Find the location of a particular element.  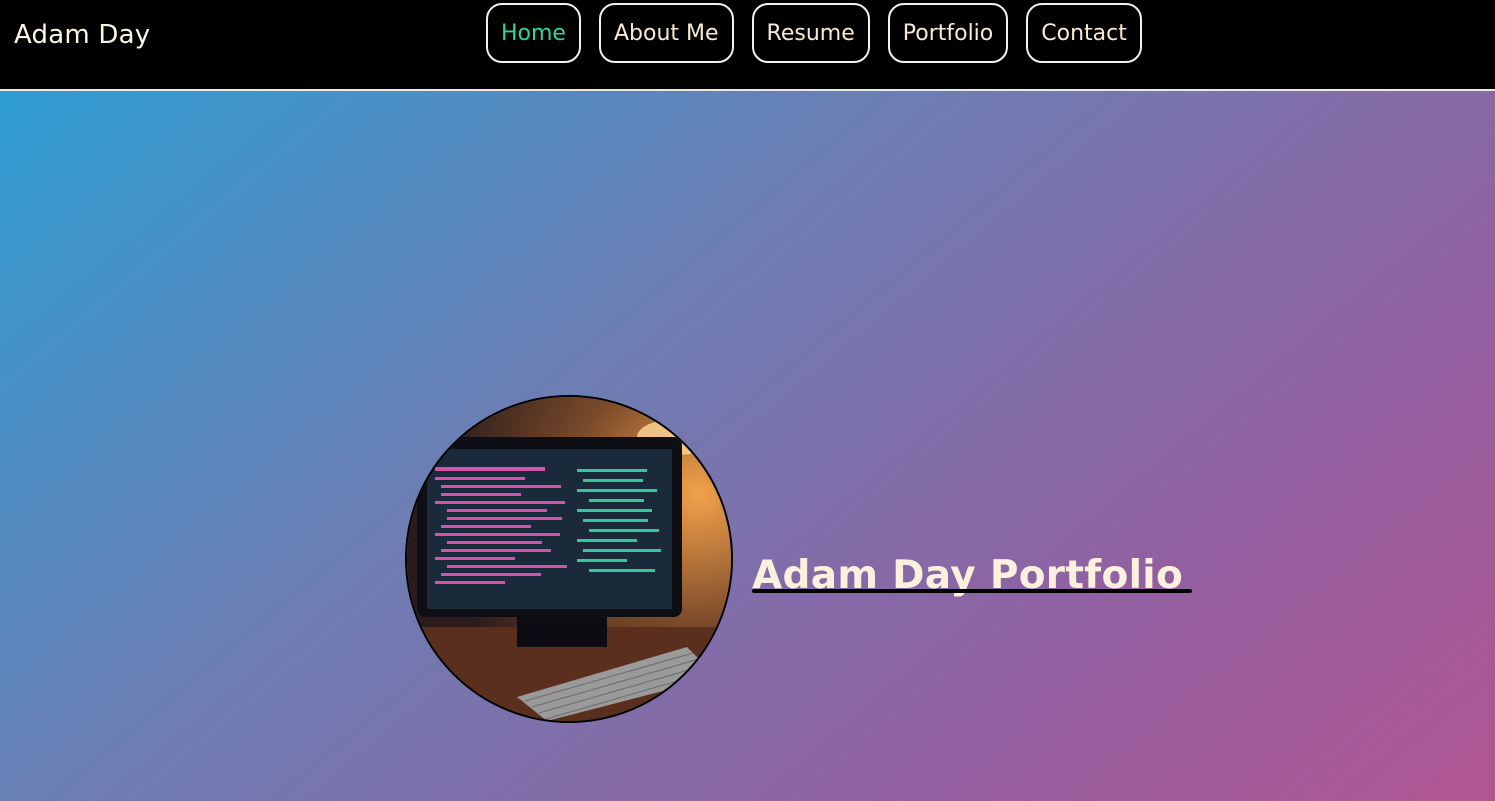

nav-contact-button: Contact is located at coordinates (1084, 33).